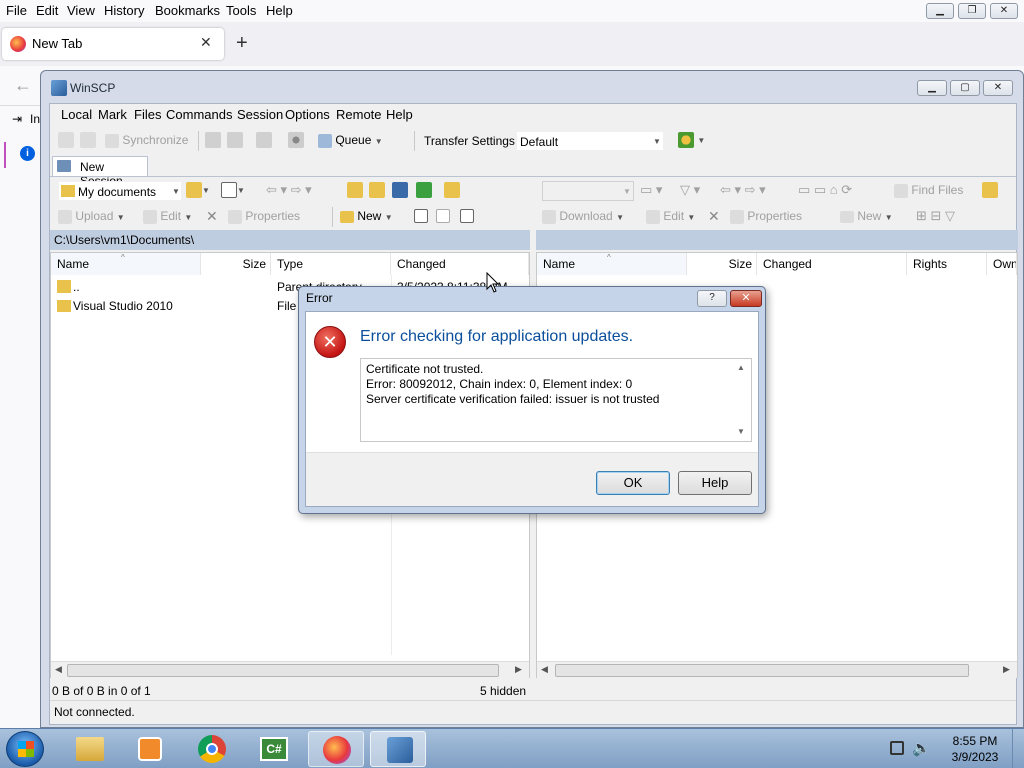 The width and height of the screenshot is (1024, 768). Describe the element at coordinates (766, 216) in the screenshot. I see `remote-properties-button: Properties` at that location.